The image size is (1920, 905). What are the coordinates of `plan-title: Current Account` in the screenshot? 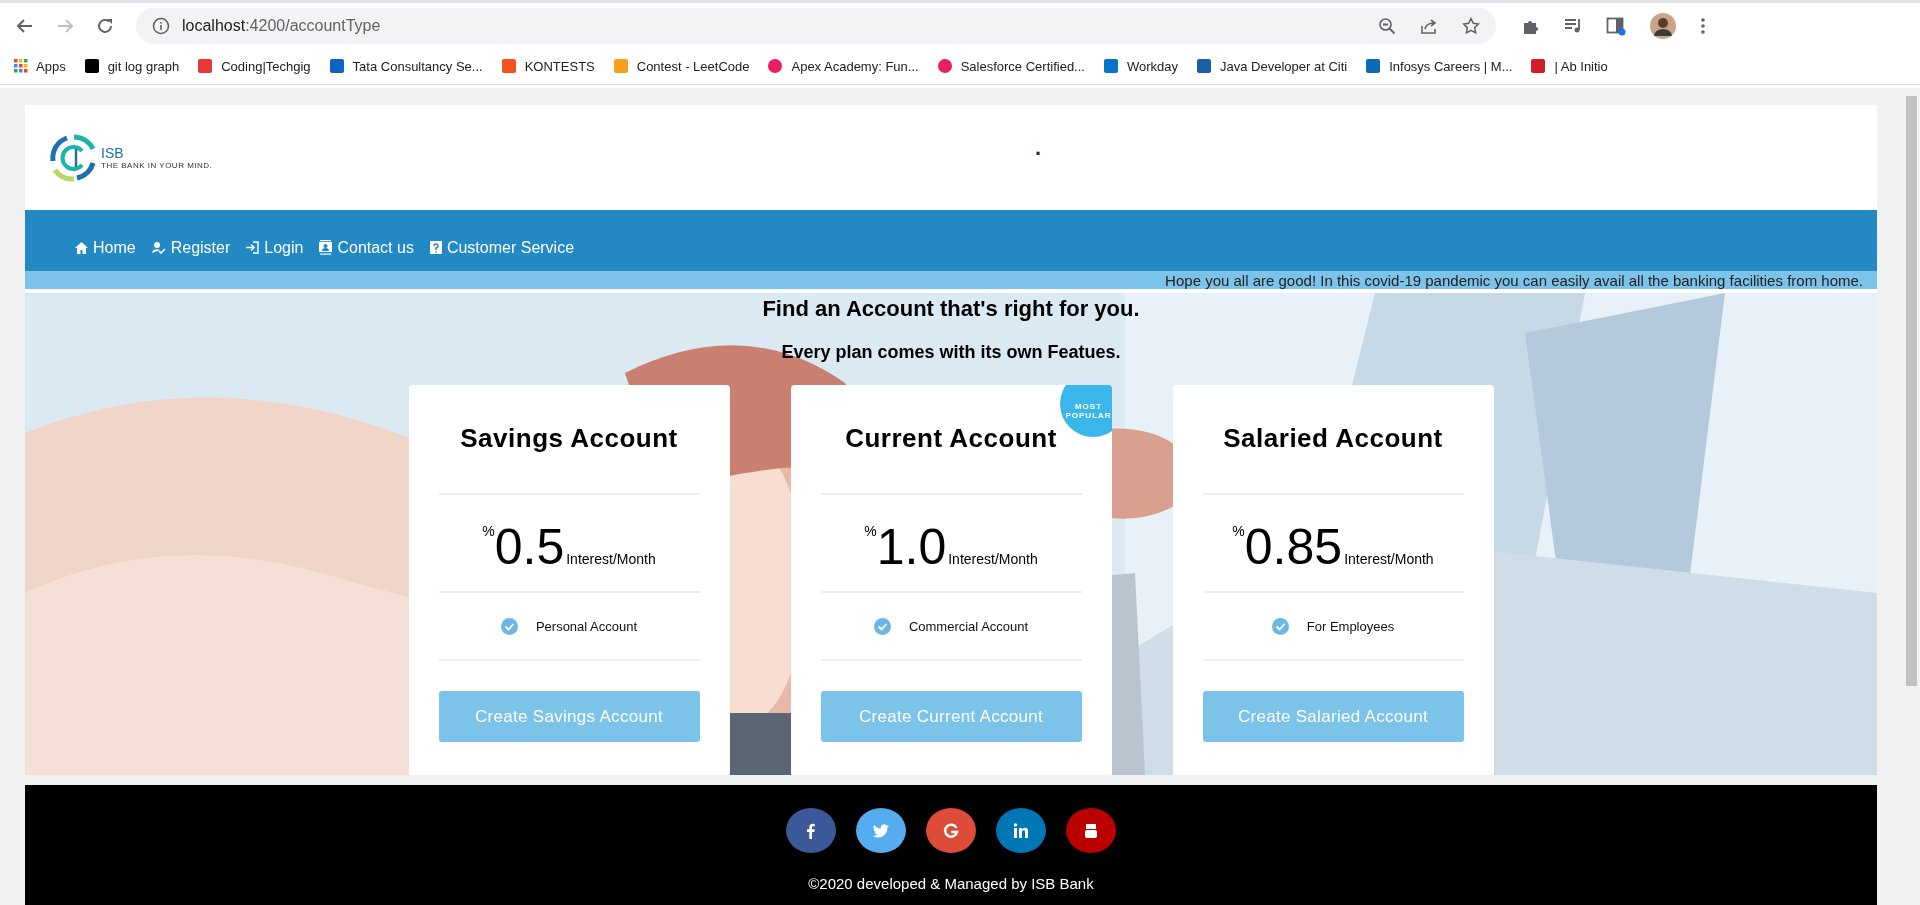 It's located at (951, 439).